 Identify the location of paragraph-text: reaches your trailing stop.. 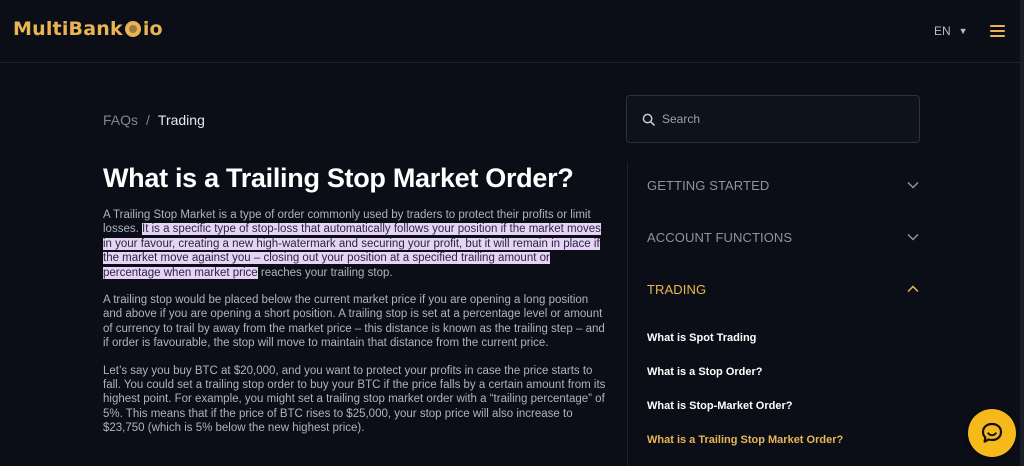
(325, 272).